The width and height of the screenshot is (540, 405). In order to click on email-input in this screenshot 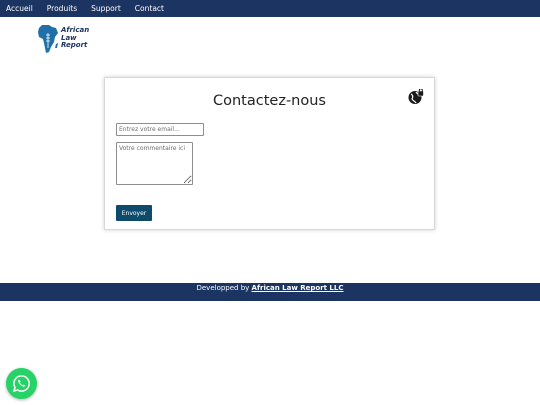, I will do `click(160, 129)`.